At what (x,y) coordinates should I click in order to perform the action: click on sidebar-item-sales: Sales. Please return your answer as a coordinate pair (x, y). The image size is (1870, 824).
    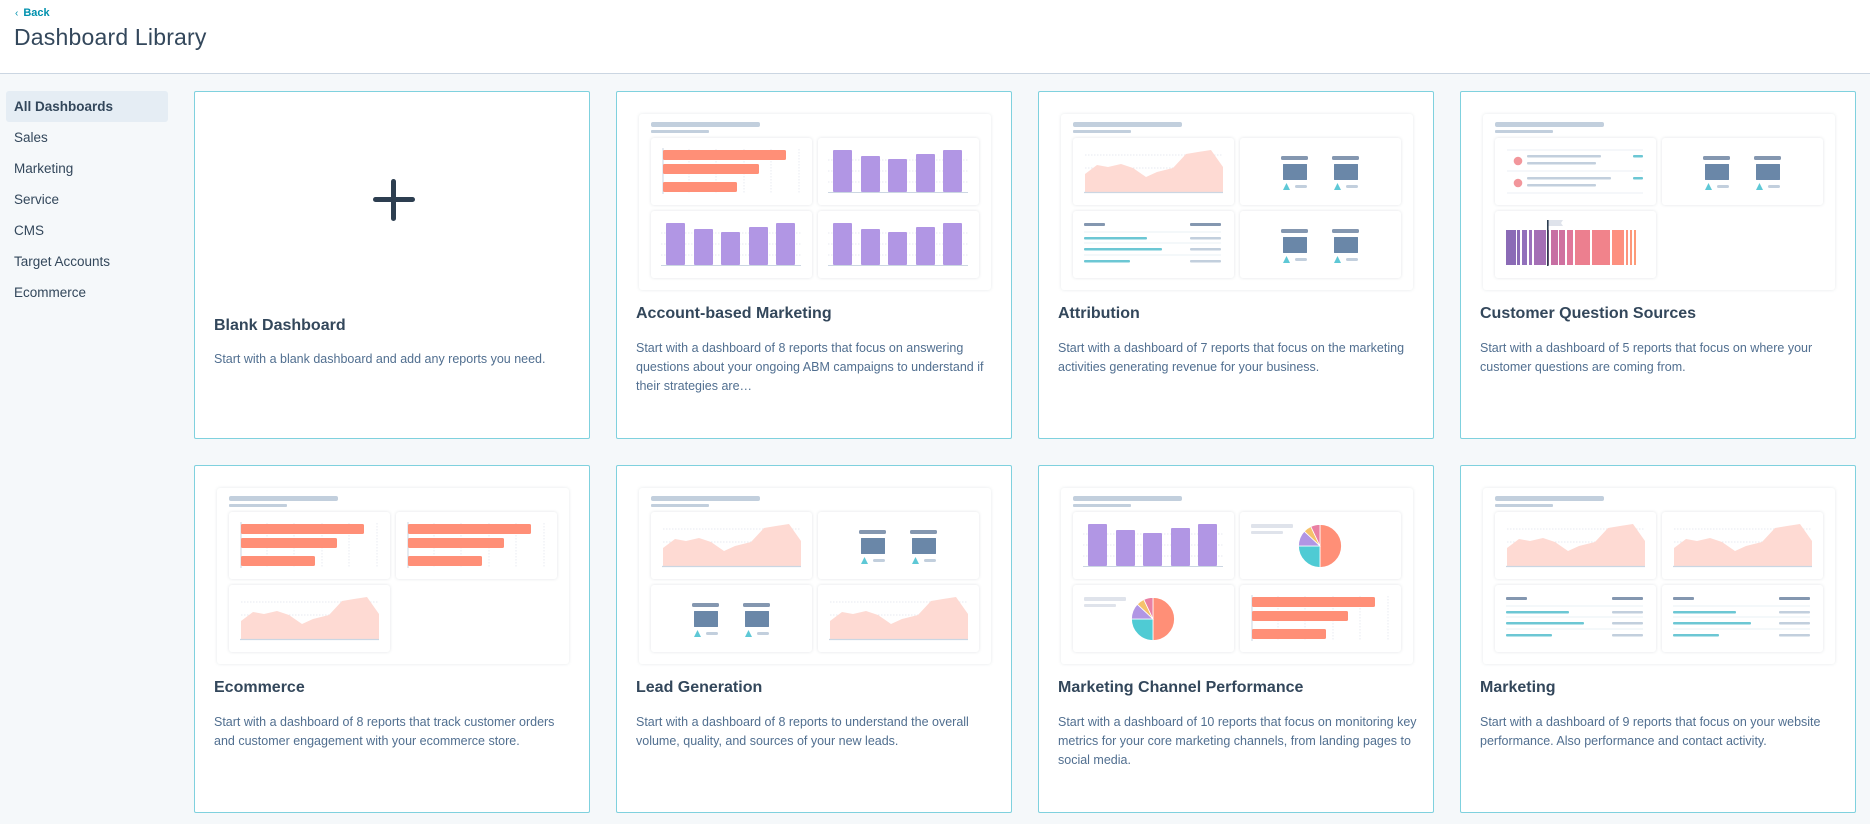
    Looking at the image, I should click on (87, 137).